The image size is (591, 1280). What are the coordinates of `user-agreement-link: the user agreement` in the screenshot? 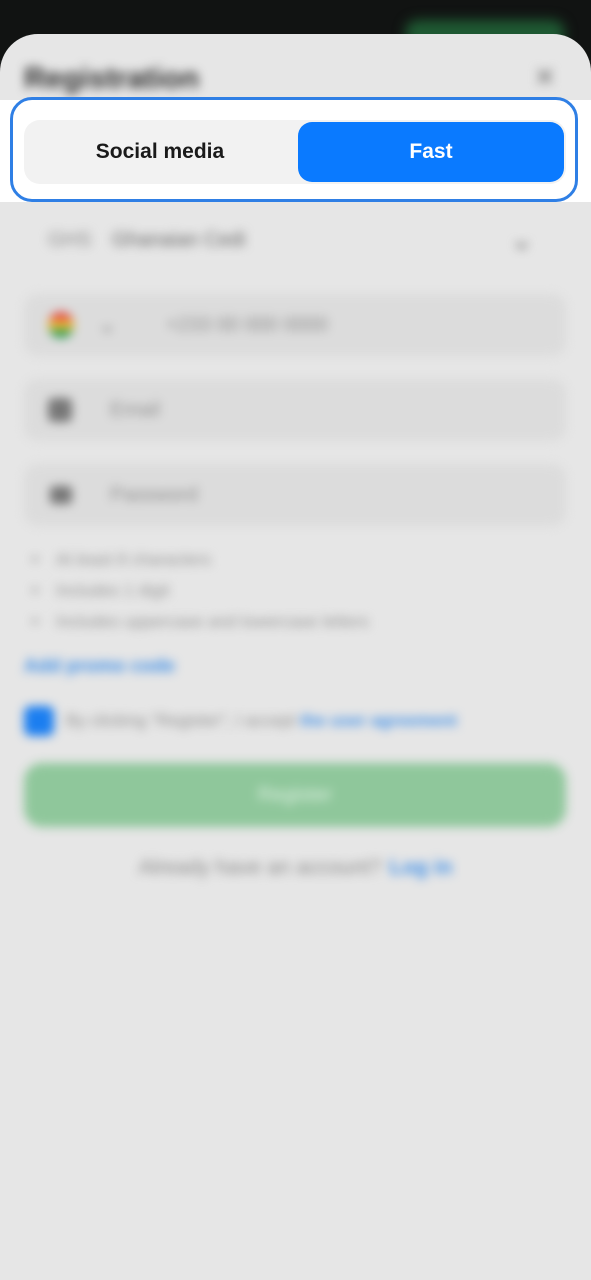 It's located at (378, 720).